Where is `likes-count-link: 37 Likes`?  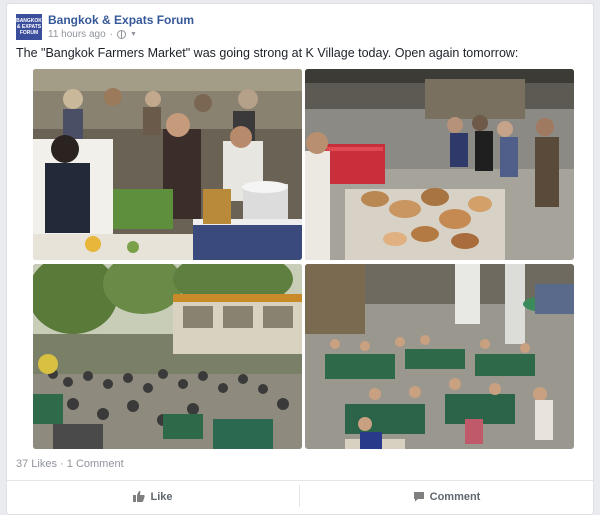 likes-count-link: 37 Likes is located at coordinates (36, 464).